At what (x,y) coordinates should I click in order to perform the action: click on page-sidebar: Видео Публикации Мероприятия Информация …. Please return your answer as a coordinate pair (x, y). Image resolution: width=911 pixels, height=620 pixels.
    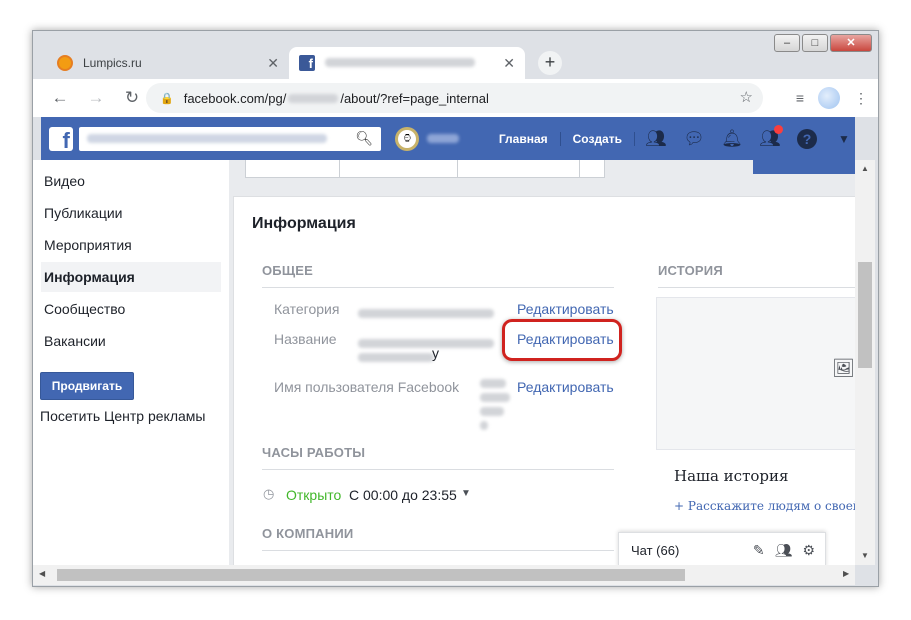
    Looking at the image, I should click on (131, 362).